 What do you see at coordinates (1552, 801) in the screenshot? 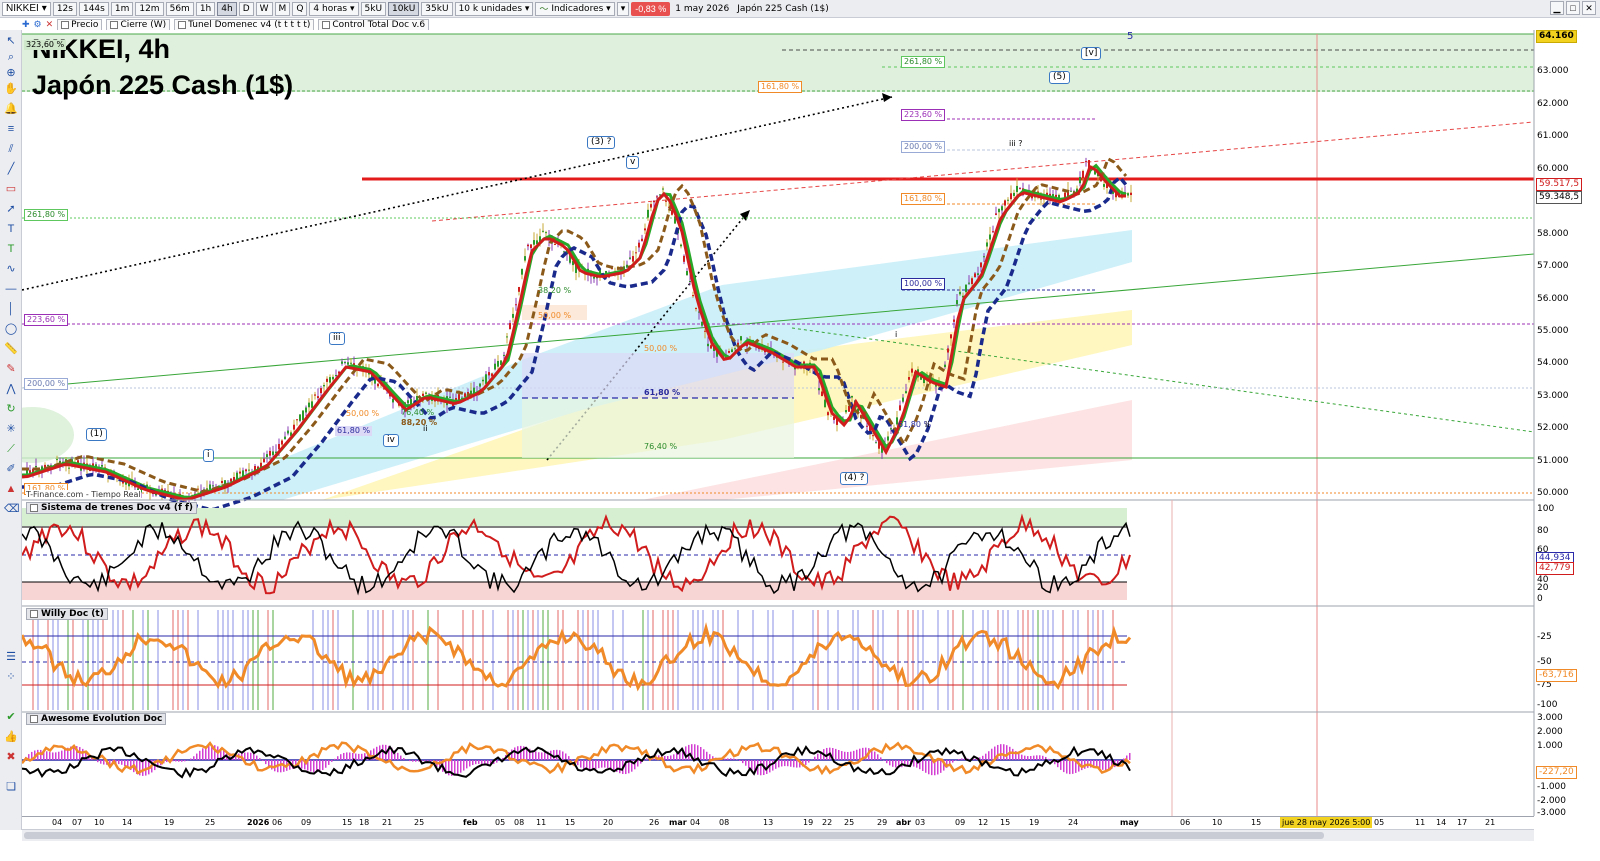
I see `awesome-axis: -2.000` at bounding box center [1552, 801].